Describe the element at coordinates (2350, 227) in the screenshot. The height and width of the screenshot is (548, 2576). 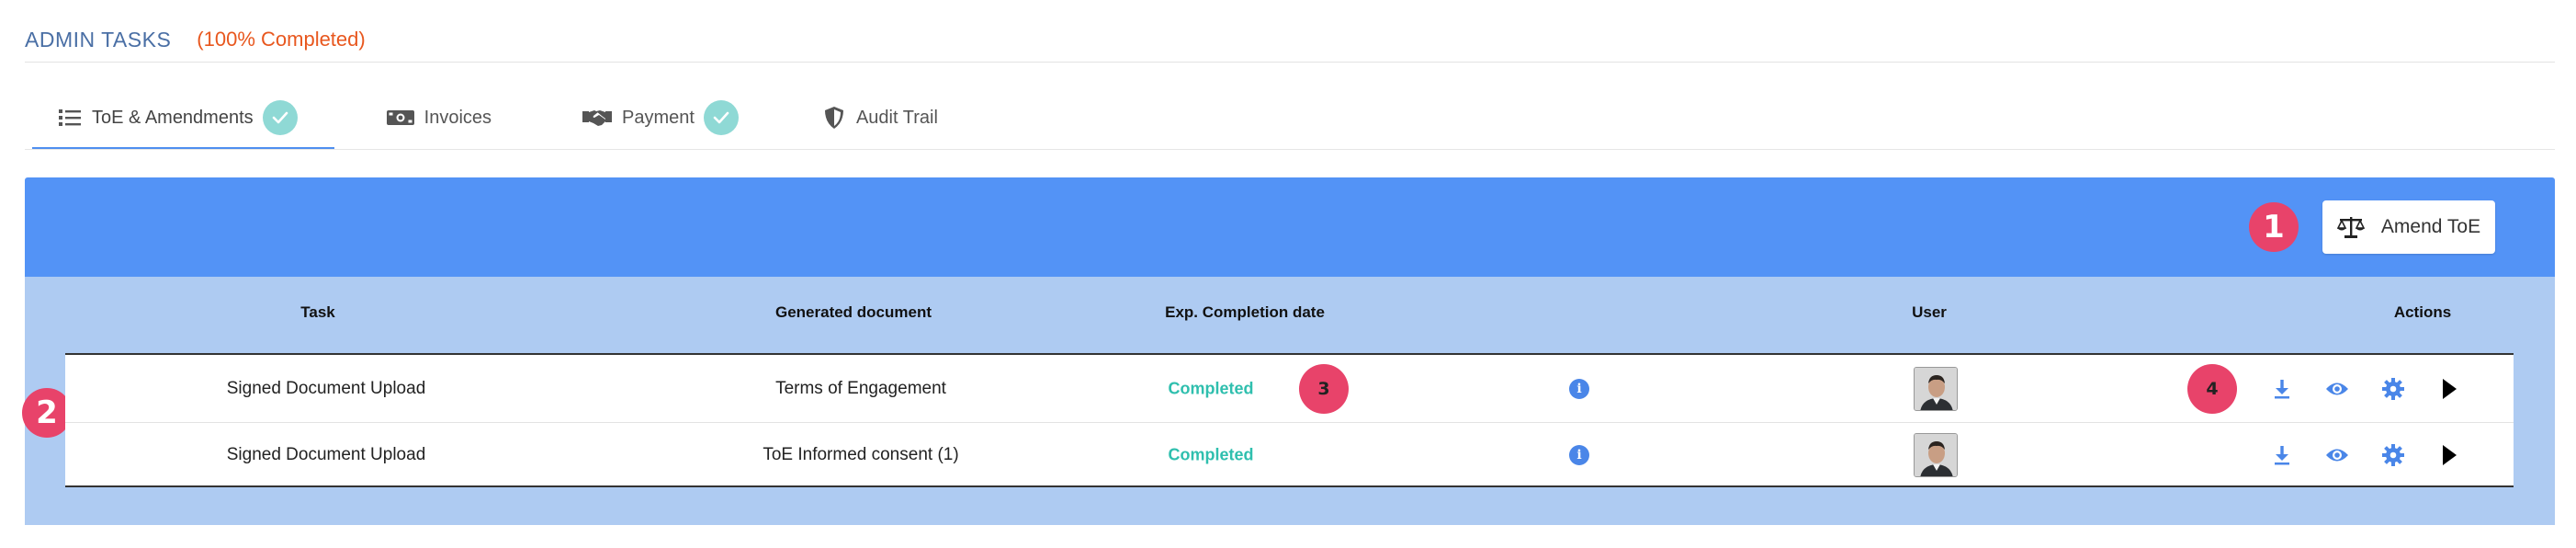
I see `balance-scale-icon` at that location.